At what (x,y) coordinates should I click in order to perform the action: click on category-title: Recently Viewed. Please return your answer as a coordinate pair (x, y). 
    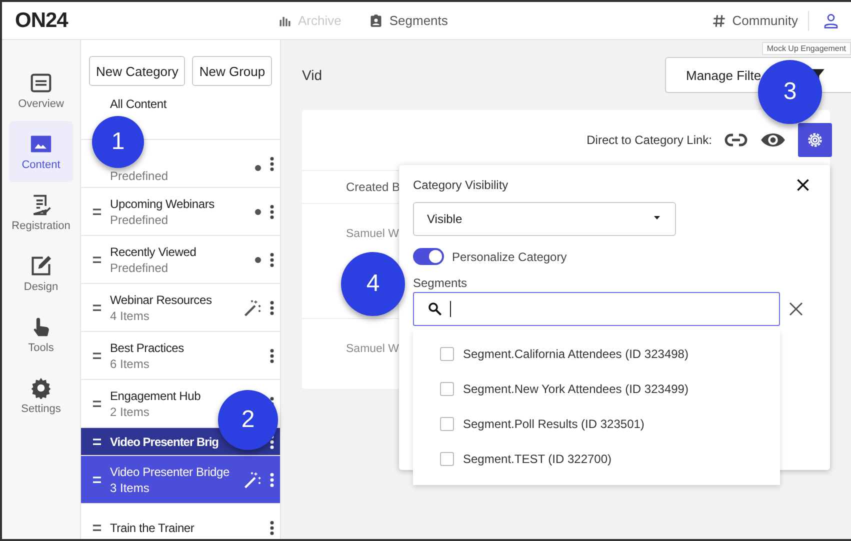
    Looking at the image, I should click on (153, 251).